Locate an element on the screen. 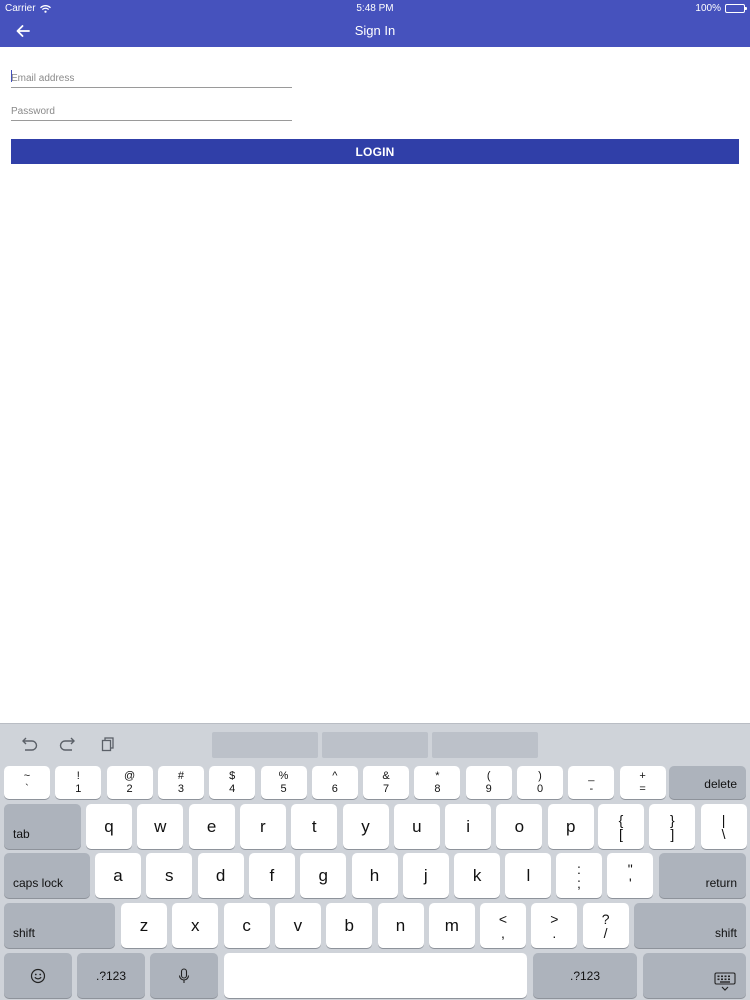  key-bottom-symbol: 8 is located at coordinates (437, 788).